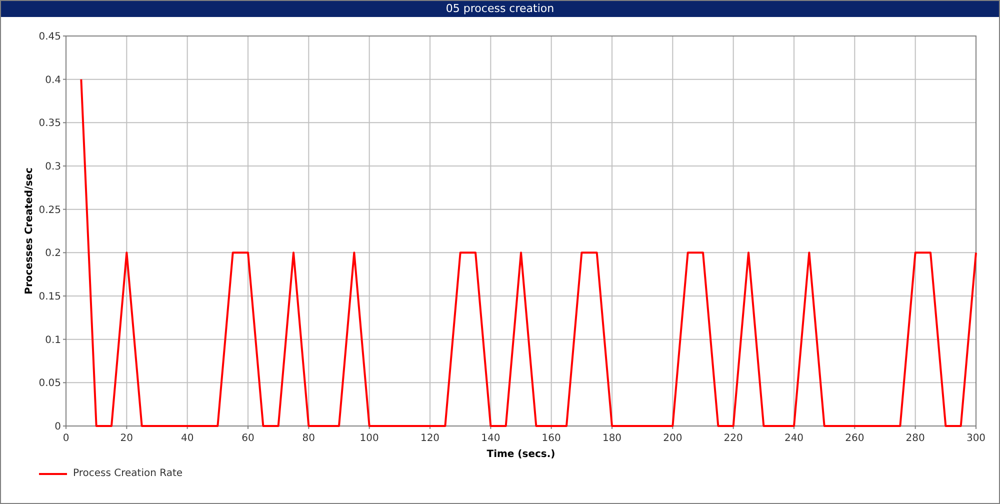  I want to click on tick-label: 240, so click(794, 438).